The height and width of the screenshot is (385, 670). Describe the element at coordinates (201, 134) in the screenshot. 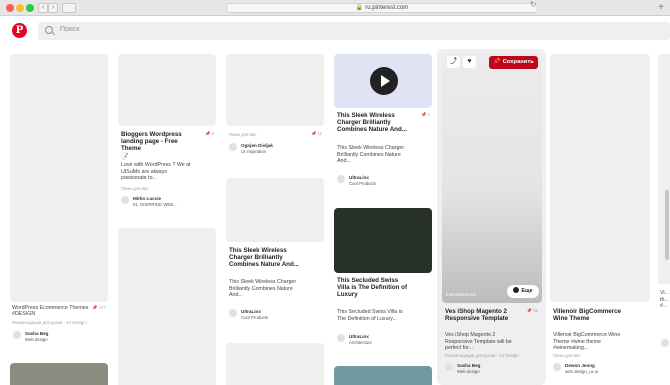

I see `repin-count: 📌 6` at that location.